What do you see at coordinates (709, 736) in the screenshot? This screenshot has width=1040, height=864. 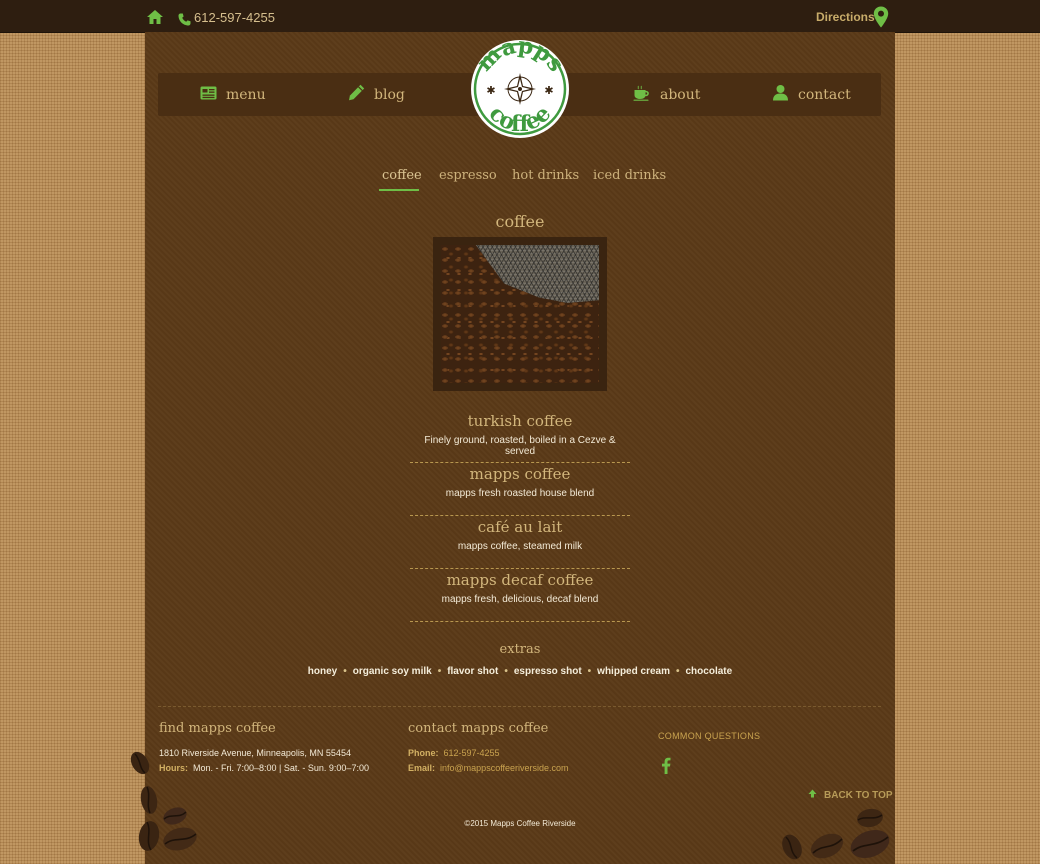 I see `common-questions-link: COMMON QUESTIONS` at bounding box center [709, 736].